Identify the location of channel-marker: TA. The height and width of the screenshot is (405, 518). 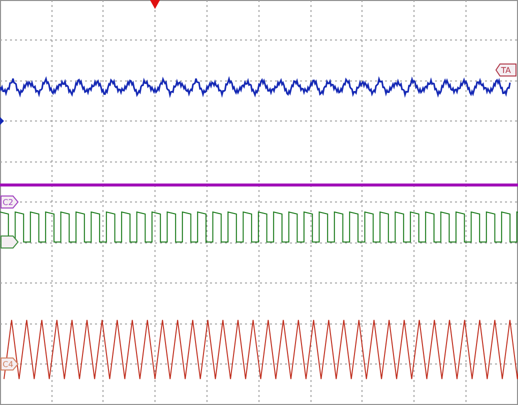
(505, 70).